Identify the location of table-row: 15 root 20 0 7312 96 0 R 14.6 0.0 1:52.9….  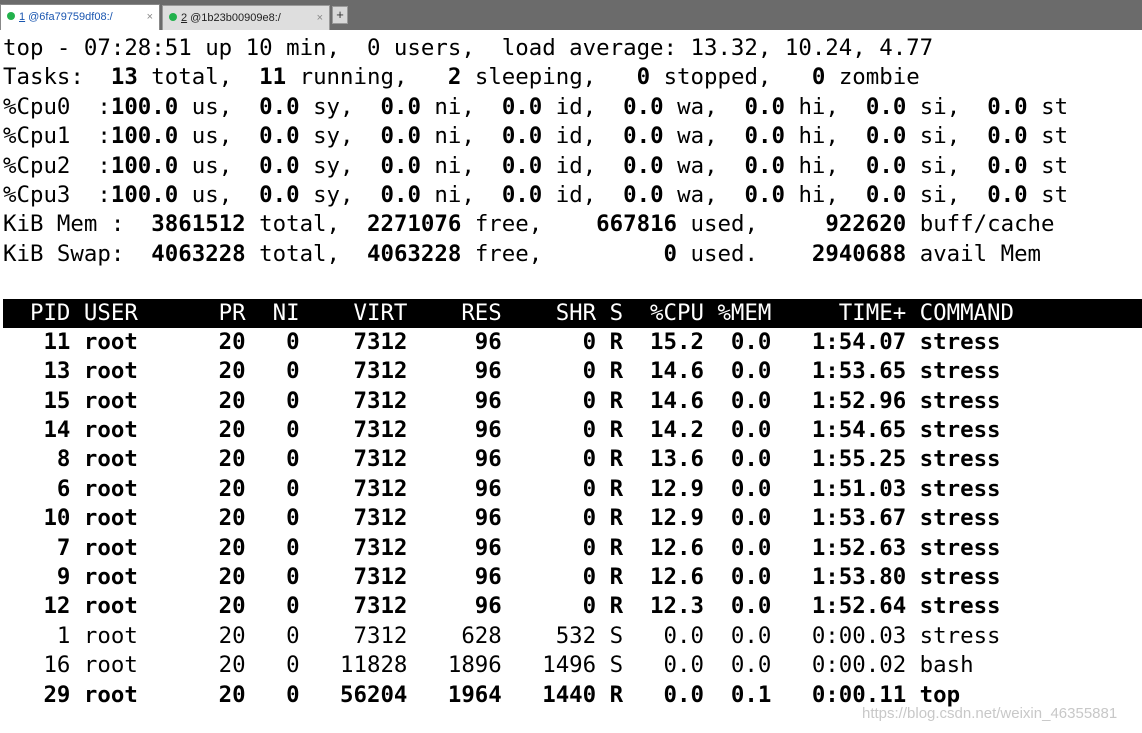
(572, 401).